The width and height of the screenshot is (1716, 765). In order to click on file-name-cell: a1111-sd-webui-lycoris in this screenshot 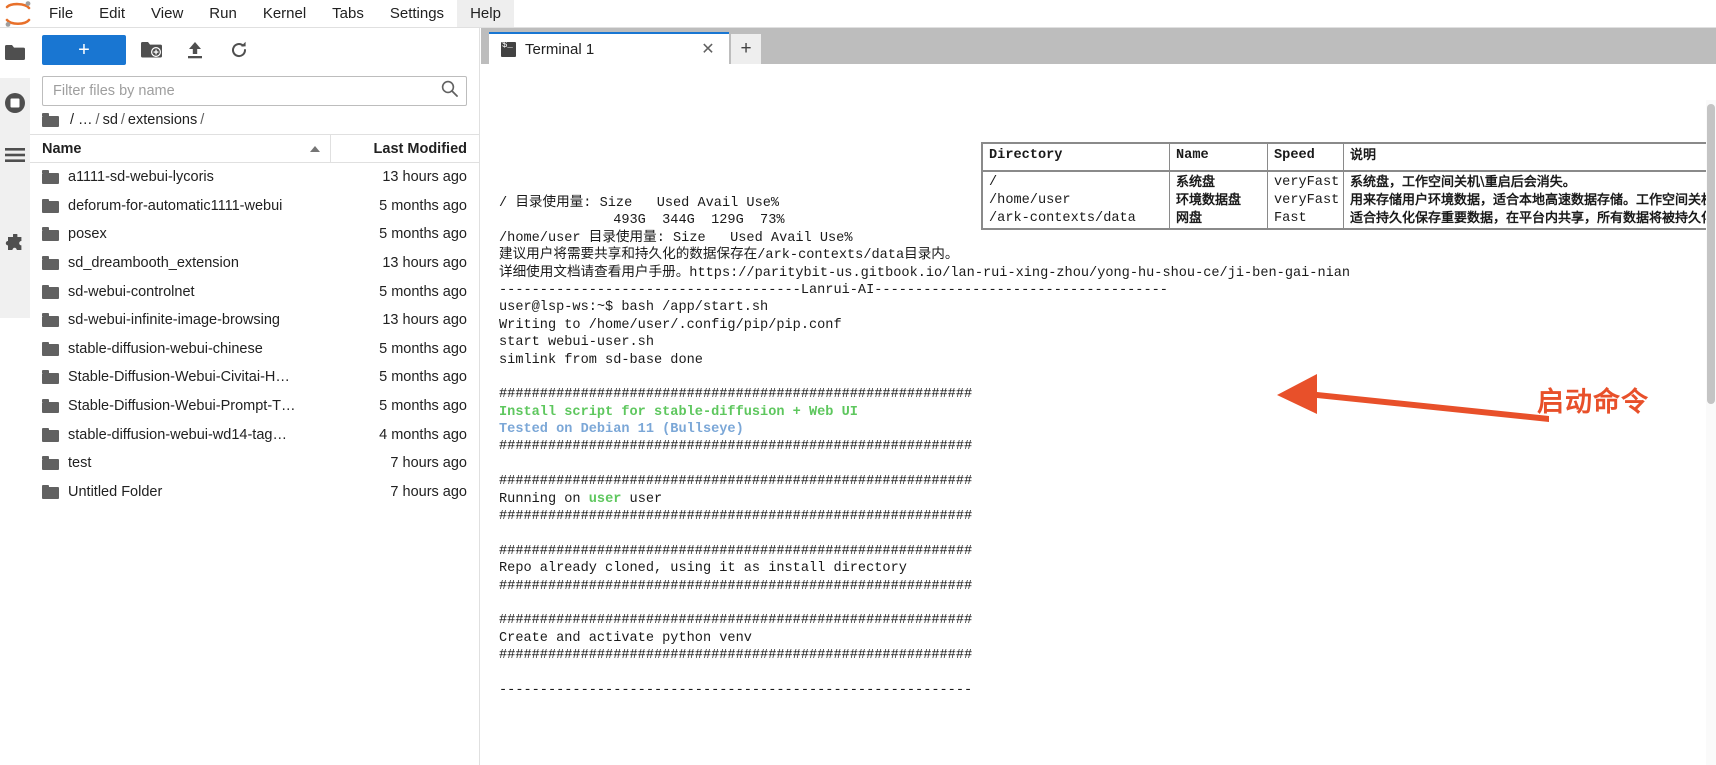, I will do `click(180, 177)`.